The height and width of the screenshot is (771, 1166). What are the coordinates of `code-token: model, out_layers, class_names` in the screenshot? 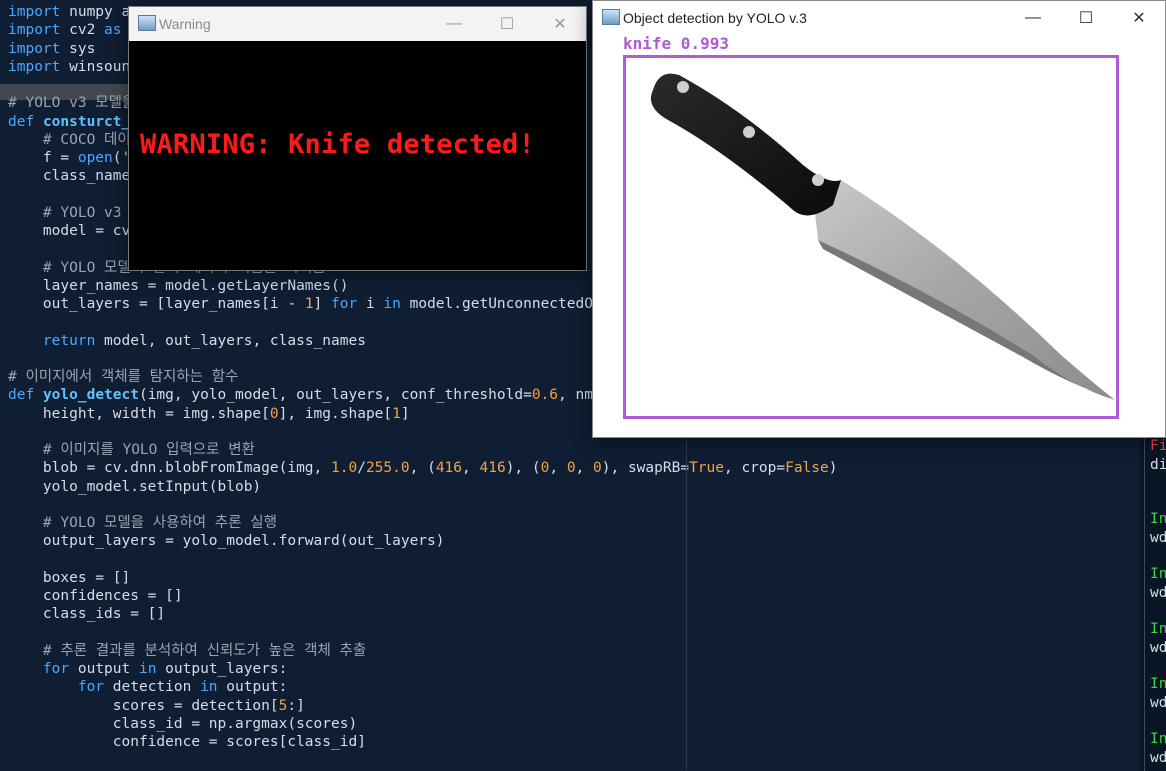 It's located at (230, 340).